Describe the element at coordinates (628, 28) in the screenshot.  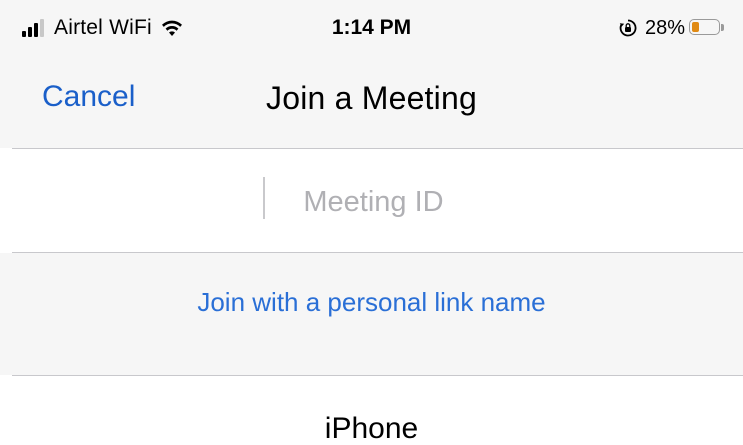
I see `orientation-lock-icon` at that location.